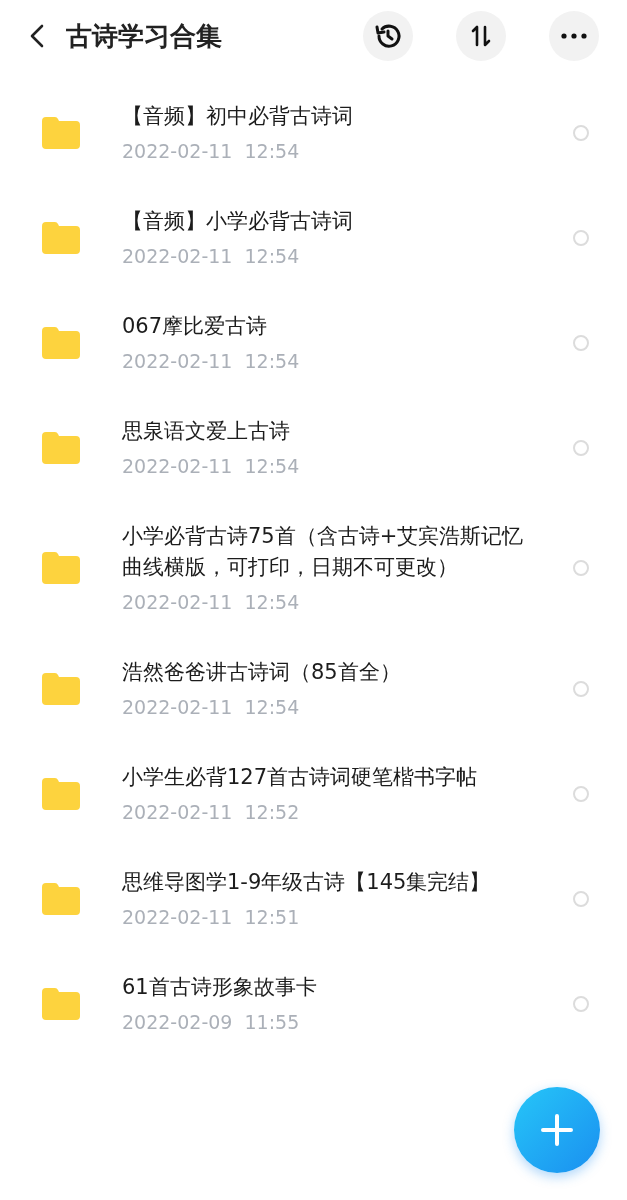 The height and width of the screenshot is (1200, 627). What do you see at coordinates (388, 36) in the screenshot?
I see `history-button` at bounding box center [388, 36].